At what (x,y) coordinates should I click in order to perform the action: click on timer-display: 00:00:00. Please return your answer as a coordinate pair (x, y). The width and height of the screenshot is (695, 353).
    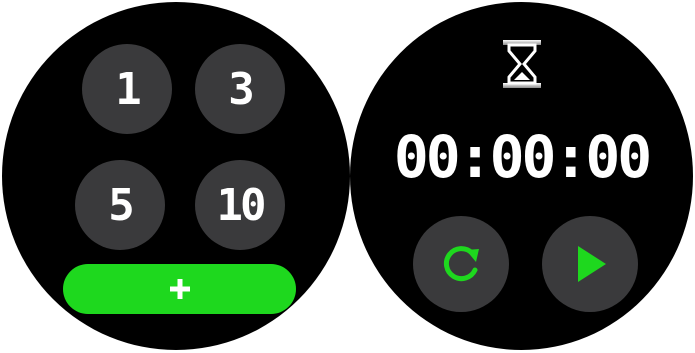
    Looking at the image, I should click on (522, 157).